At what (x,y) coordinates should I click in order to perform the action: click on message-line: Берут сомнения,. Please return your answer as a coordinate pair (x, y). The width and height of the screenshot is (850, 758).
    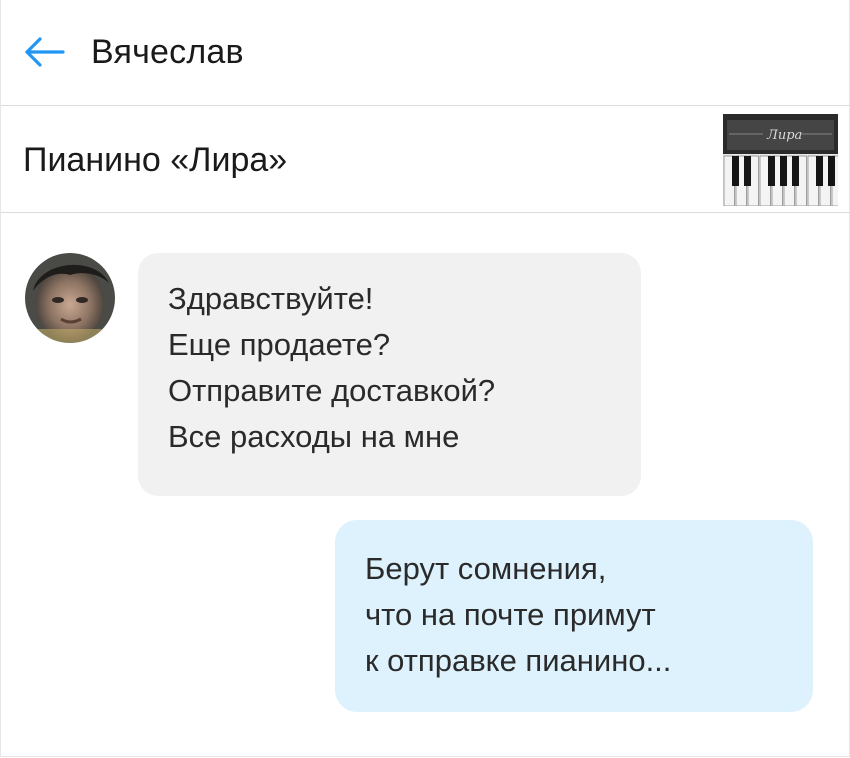
    Looking at the image, I should click on (486, 568).